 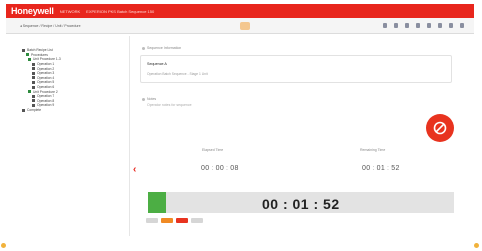 I want to click on user-icon, so click(x=429, y=25).